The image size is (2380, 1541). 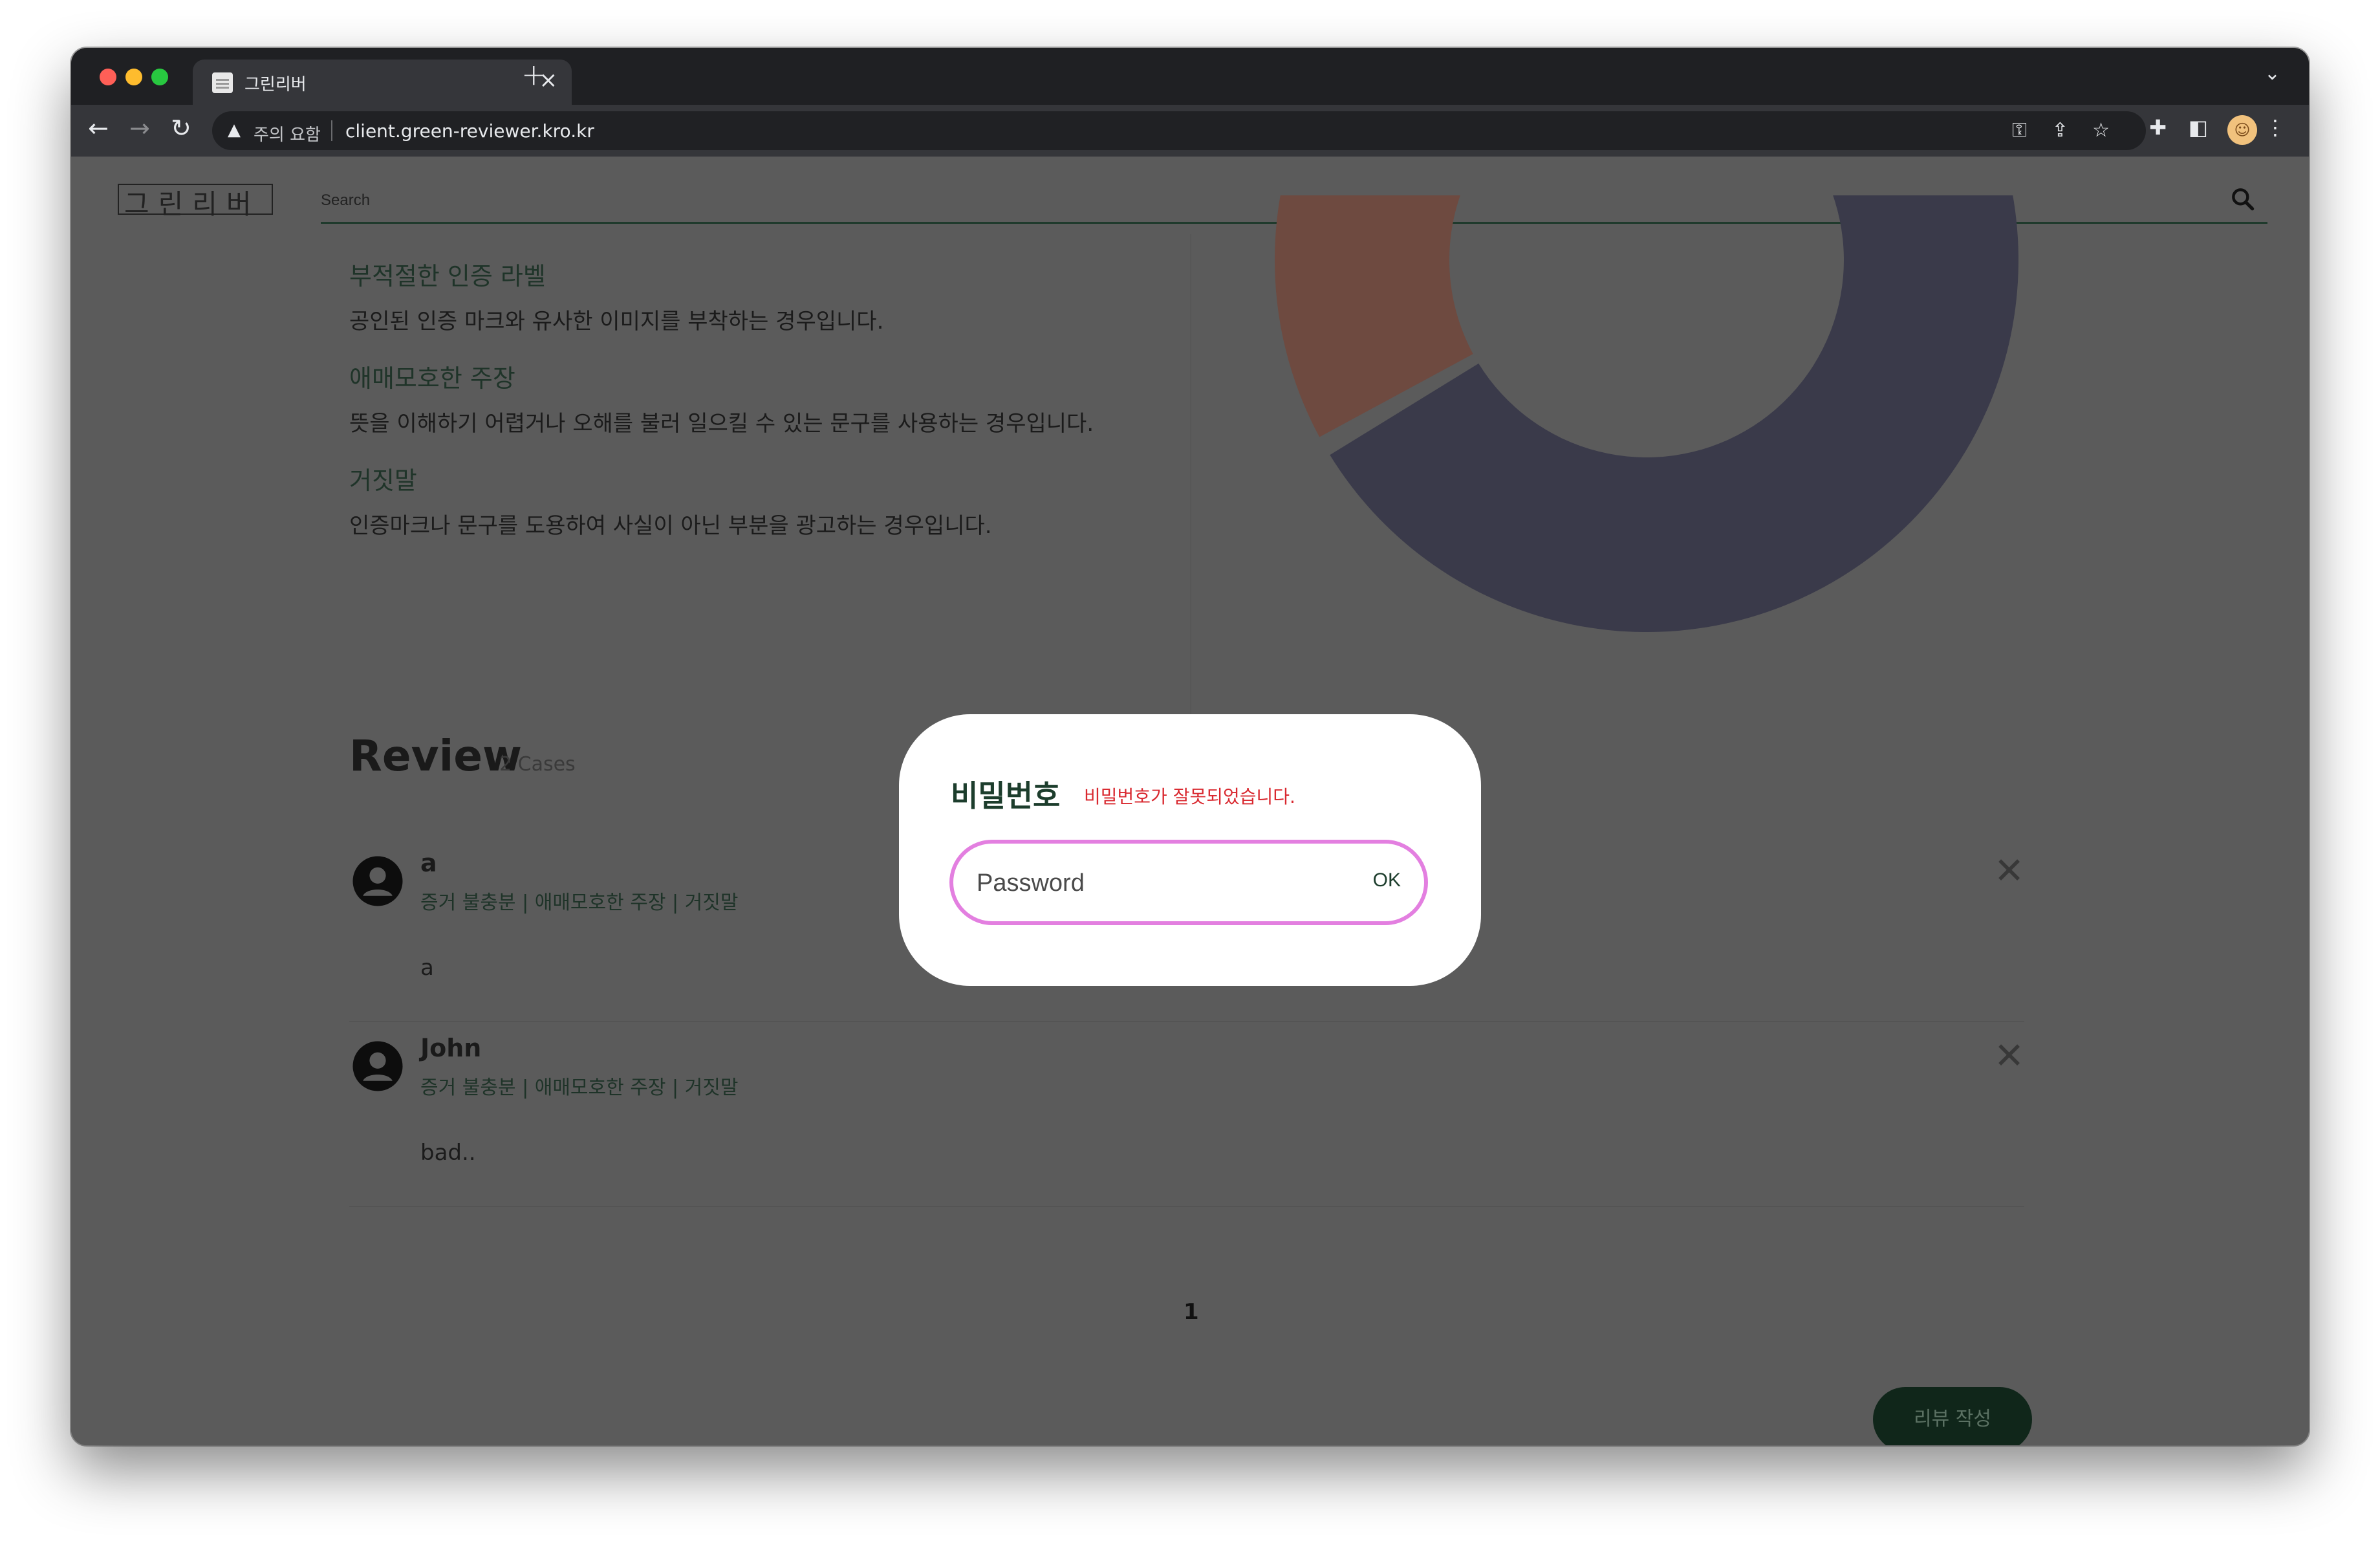 What do you see at coordinates (451, 1048) in the screenshot?
I see `review-author: John` at bounding box center [451, 1048].